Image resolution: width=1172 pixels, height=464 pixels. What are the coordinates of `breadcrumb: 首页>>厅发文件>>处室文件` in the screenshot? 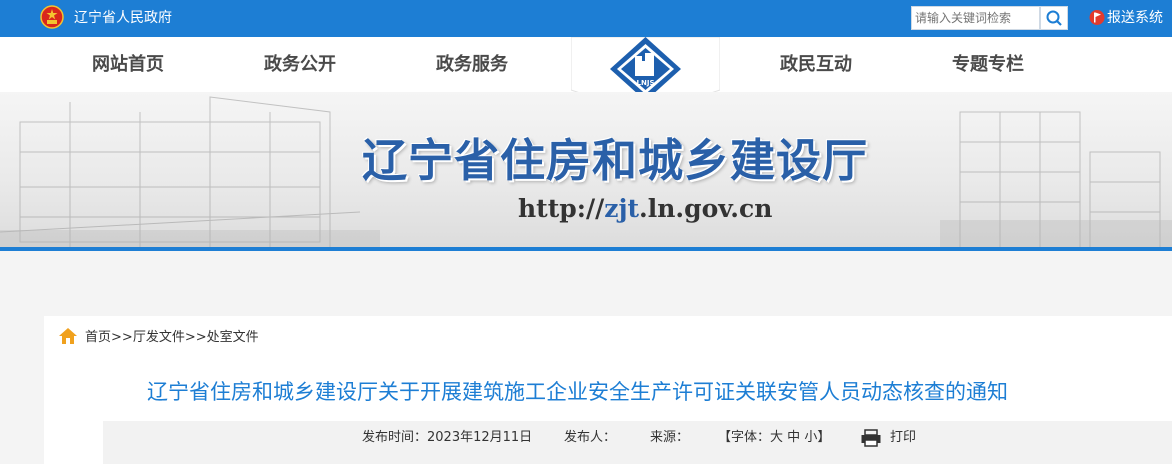 It's located at (172, 337).